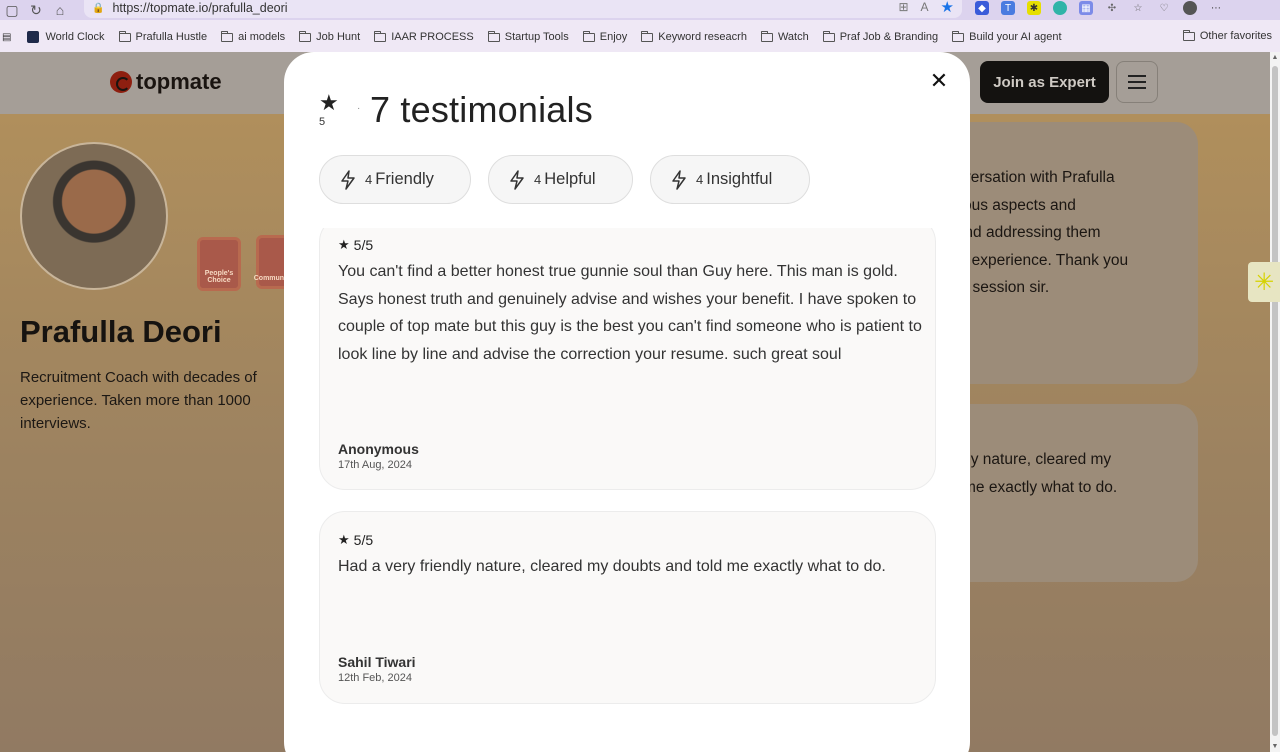  I want to click on scroll-up-arrow-icon: ▲, so click(1275, 57).